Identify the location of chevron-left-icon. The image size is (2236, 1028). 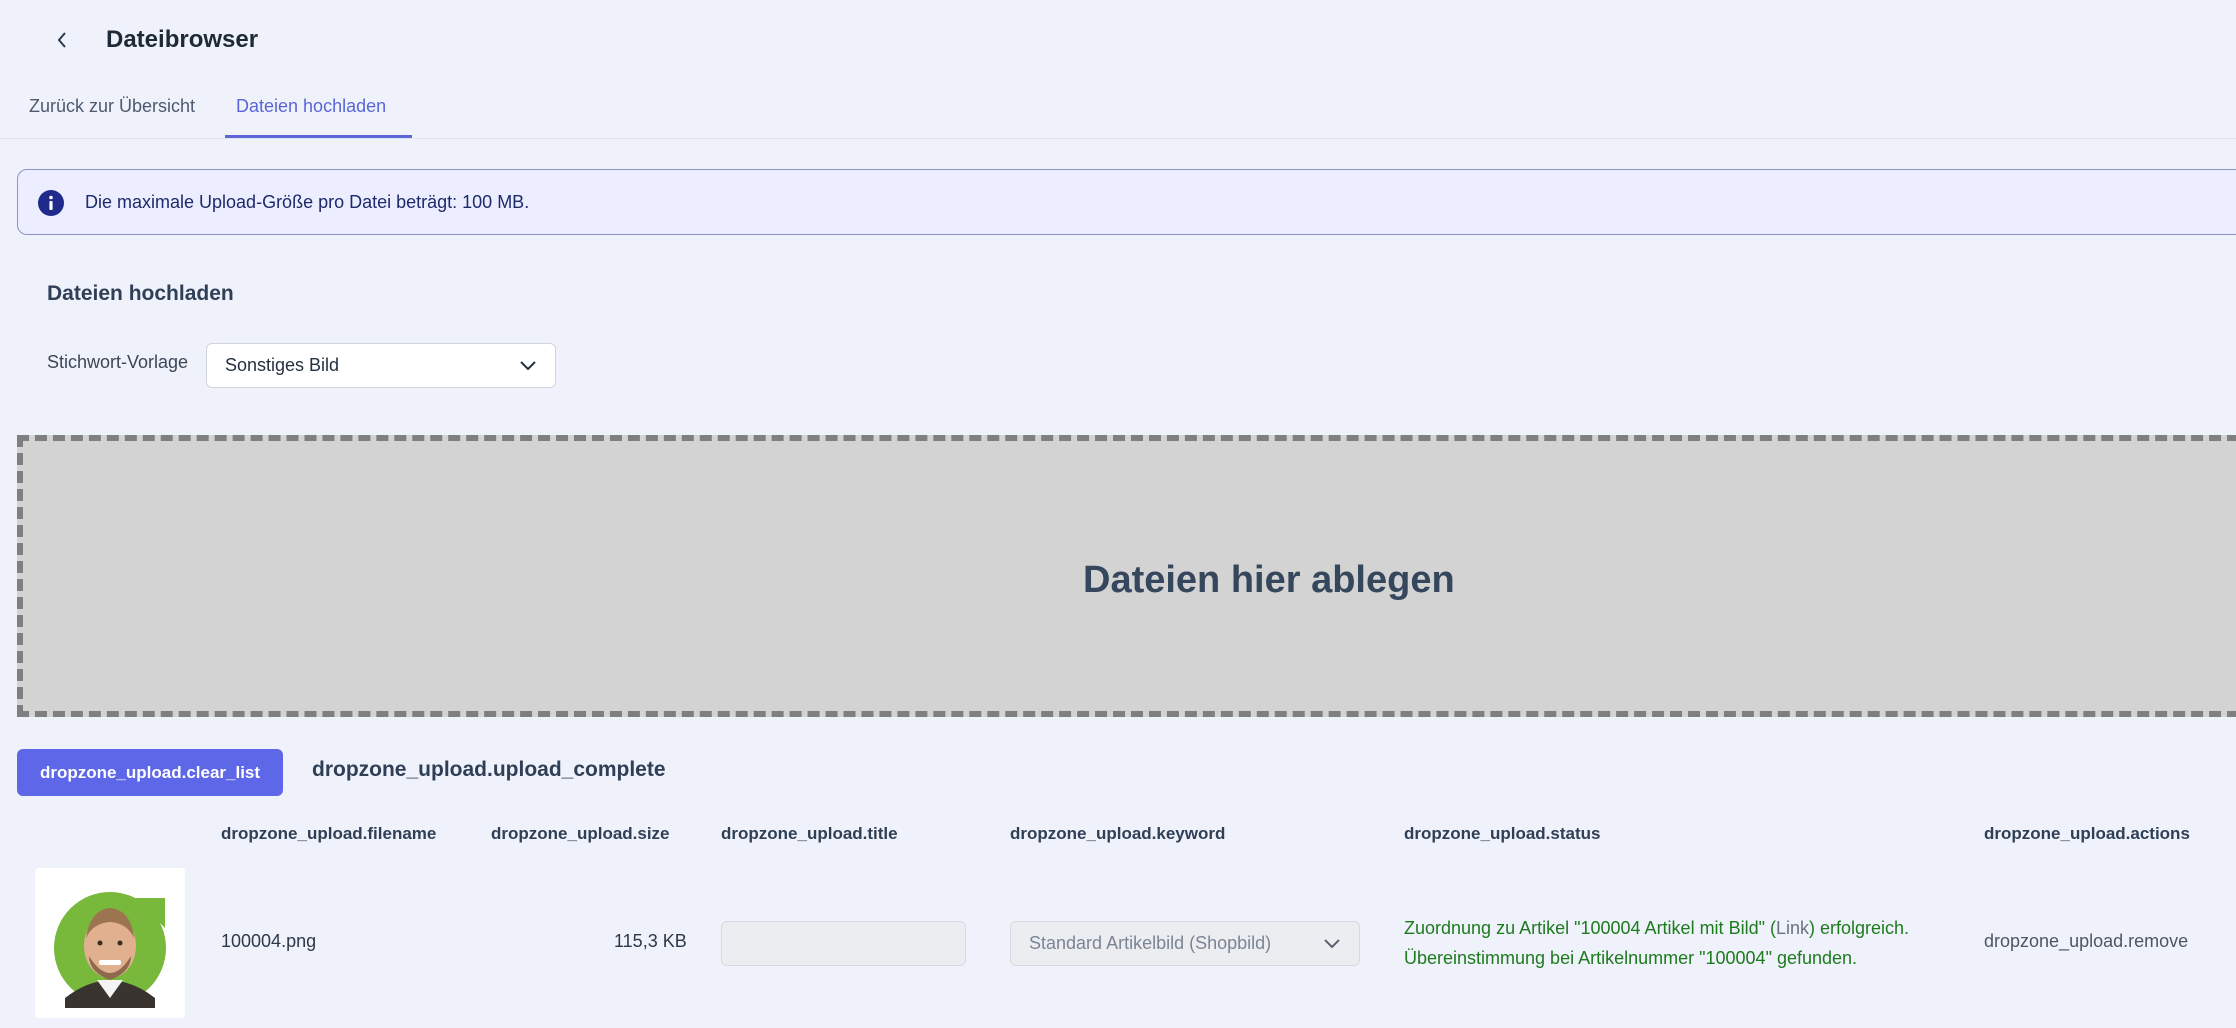
(61, 40).